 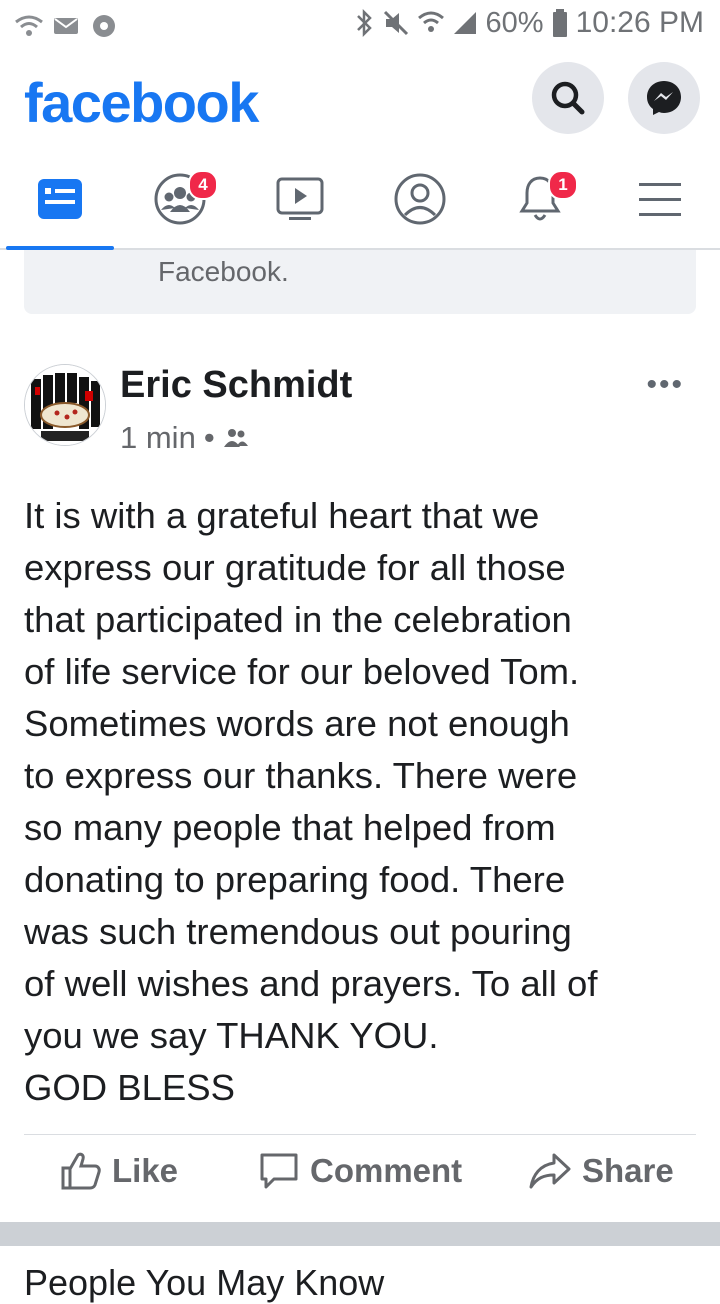 I want to click on author-avatar, so click(x=65, y=405).